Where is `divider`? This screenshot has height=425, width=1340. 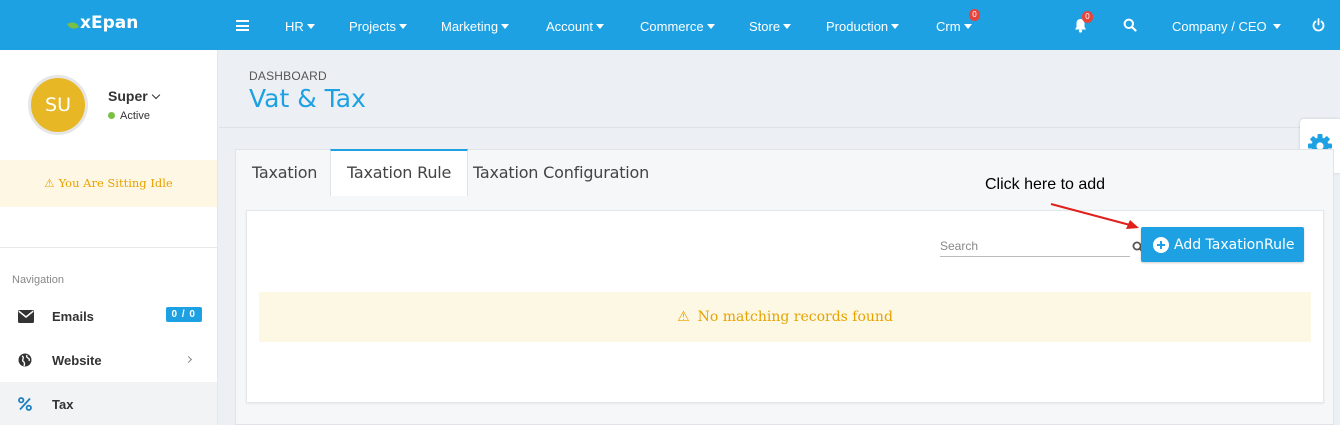 divider is located at coordinates (108, 247).